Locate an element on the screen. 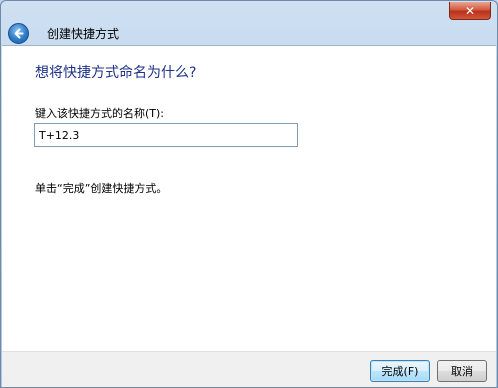  shortcut-name-label: 键入该快捷方式的名称(T): is located at coordinates (100, 113).